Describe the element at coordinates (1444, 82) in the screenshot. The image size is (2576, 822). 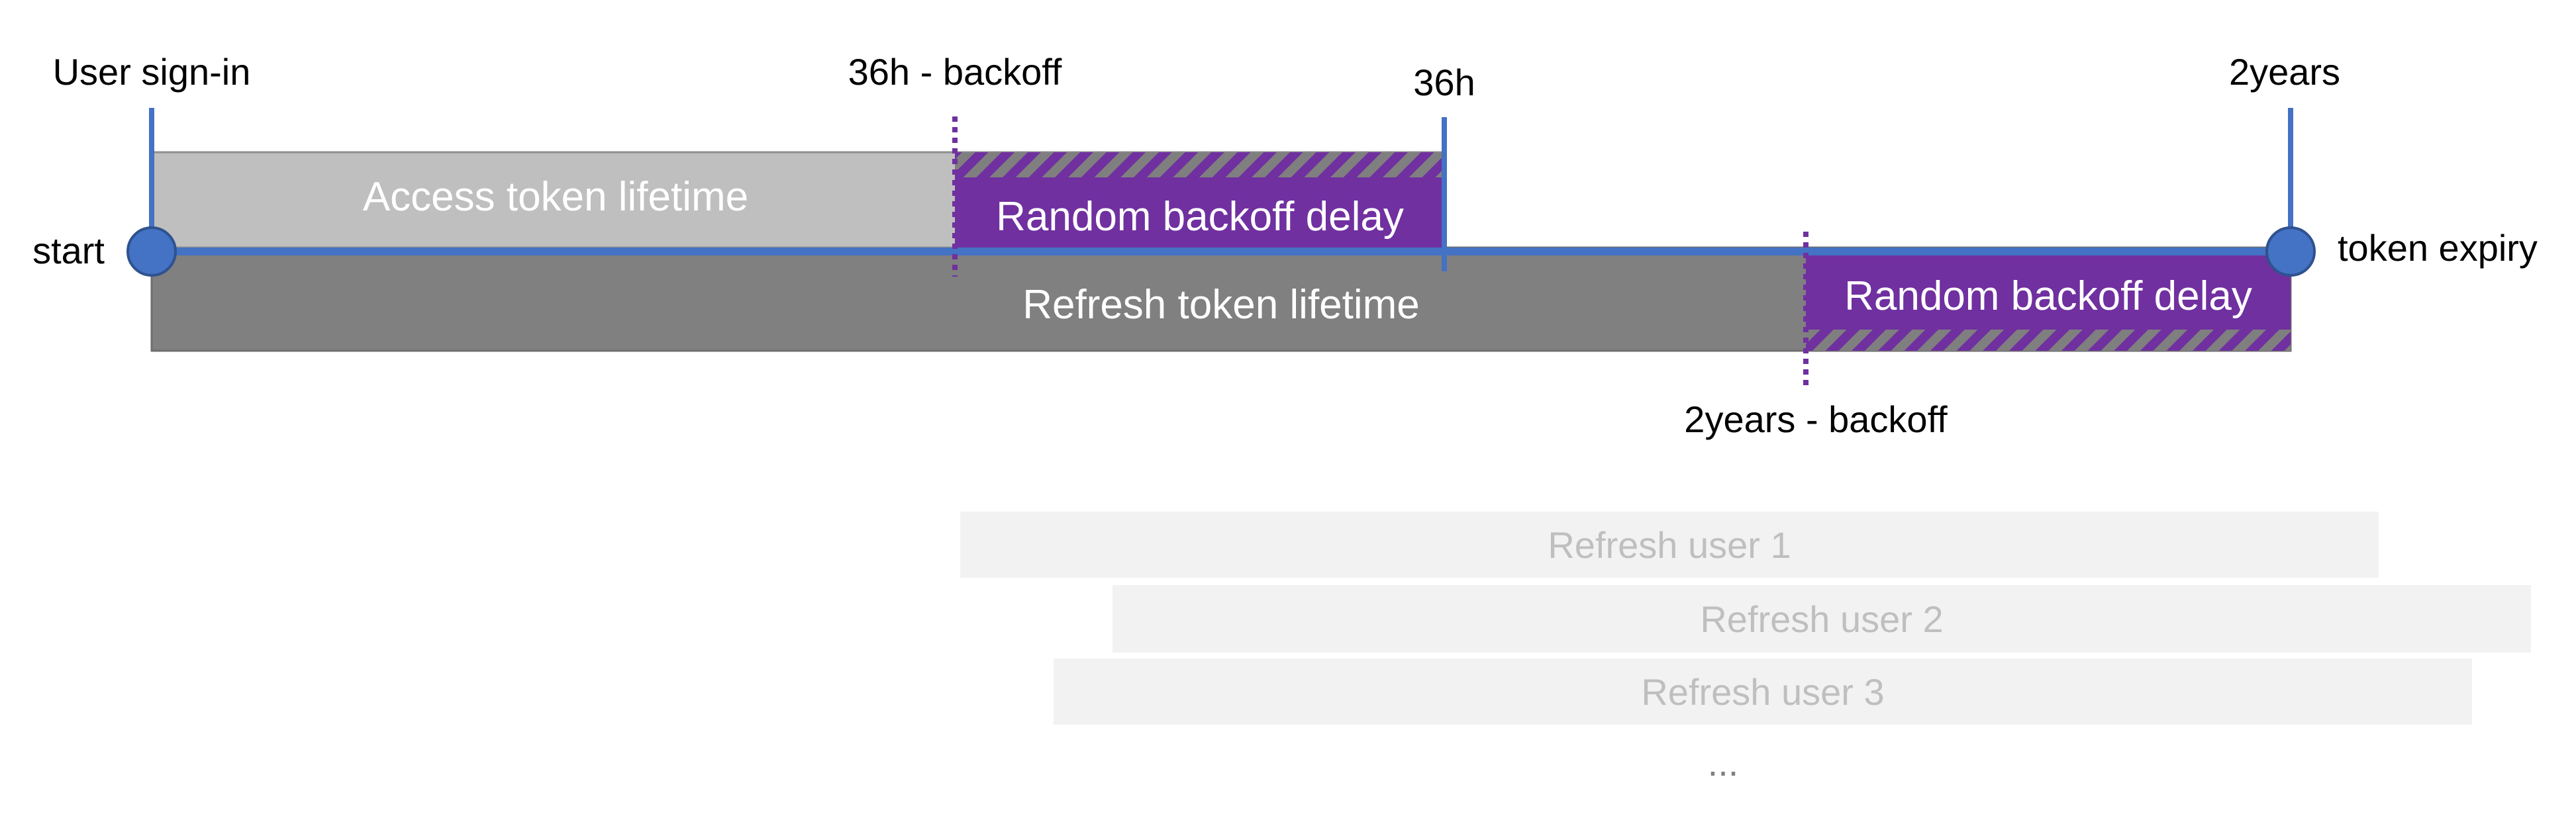
I see `mark-36h-label: 36h` at that location.